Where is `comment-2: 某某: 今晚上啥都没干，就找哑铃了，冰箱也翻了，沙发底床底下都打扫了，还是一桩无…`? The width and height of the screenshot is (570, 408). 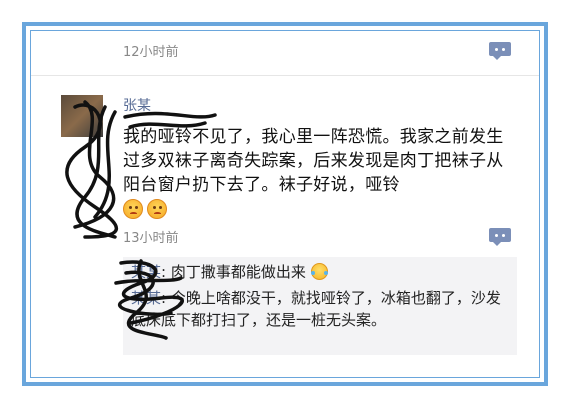 comment-2: 某某: 今晚上啥都没干，就找哑铃了，冰箱也翻了，沙发底床底下都打扫了，还是一桩无… is located at coordinates (321, 309).